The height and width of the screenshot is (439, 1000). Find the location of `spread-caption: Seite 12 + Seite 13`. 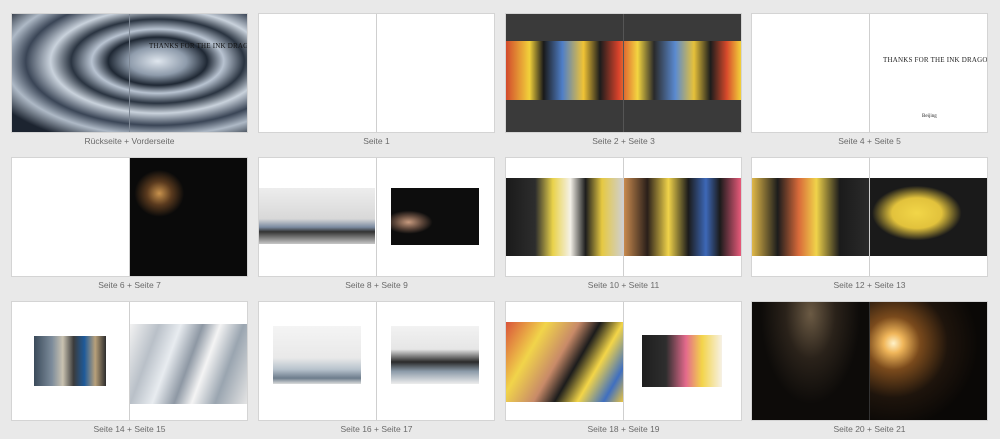

spread-caption: Seite 12 + Seite 13 is located at coordinates (869, 285).